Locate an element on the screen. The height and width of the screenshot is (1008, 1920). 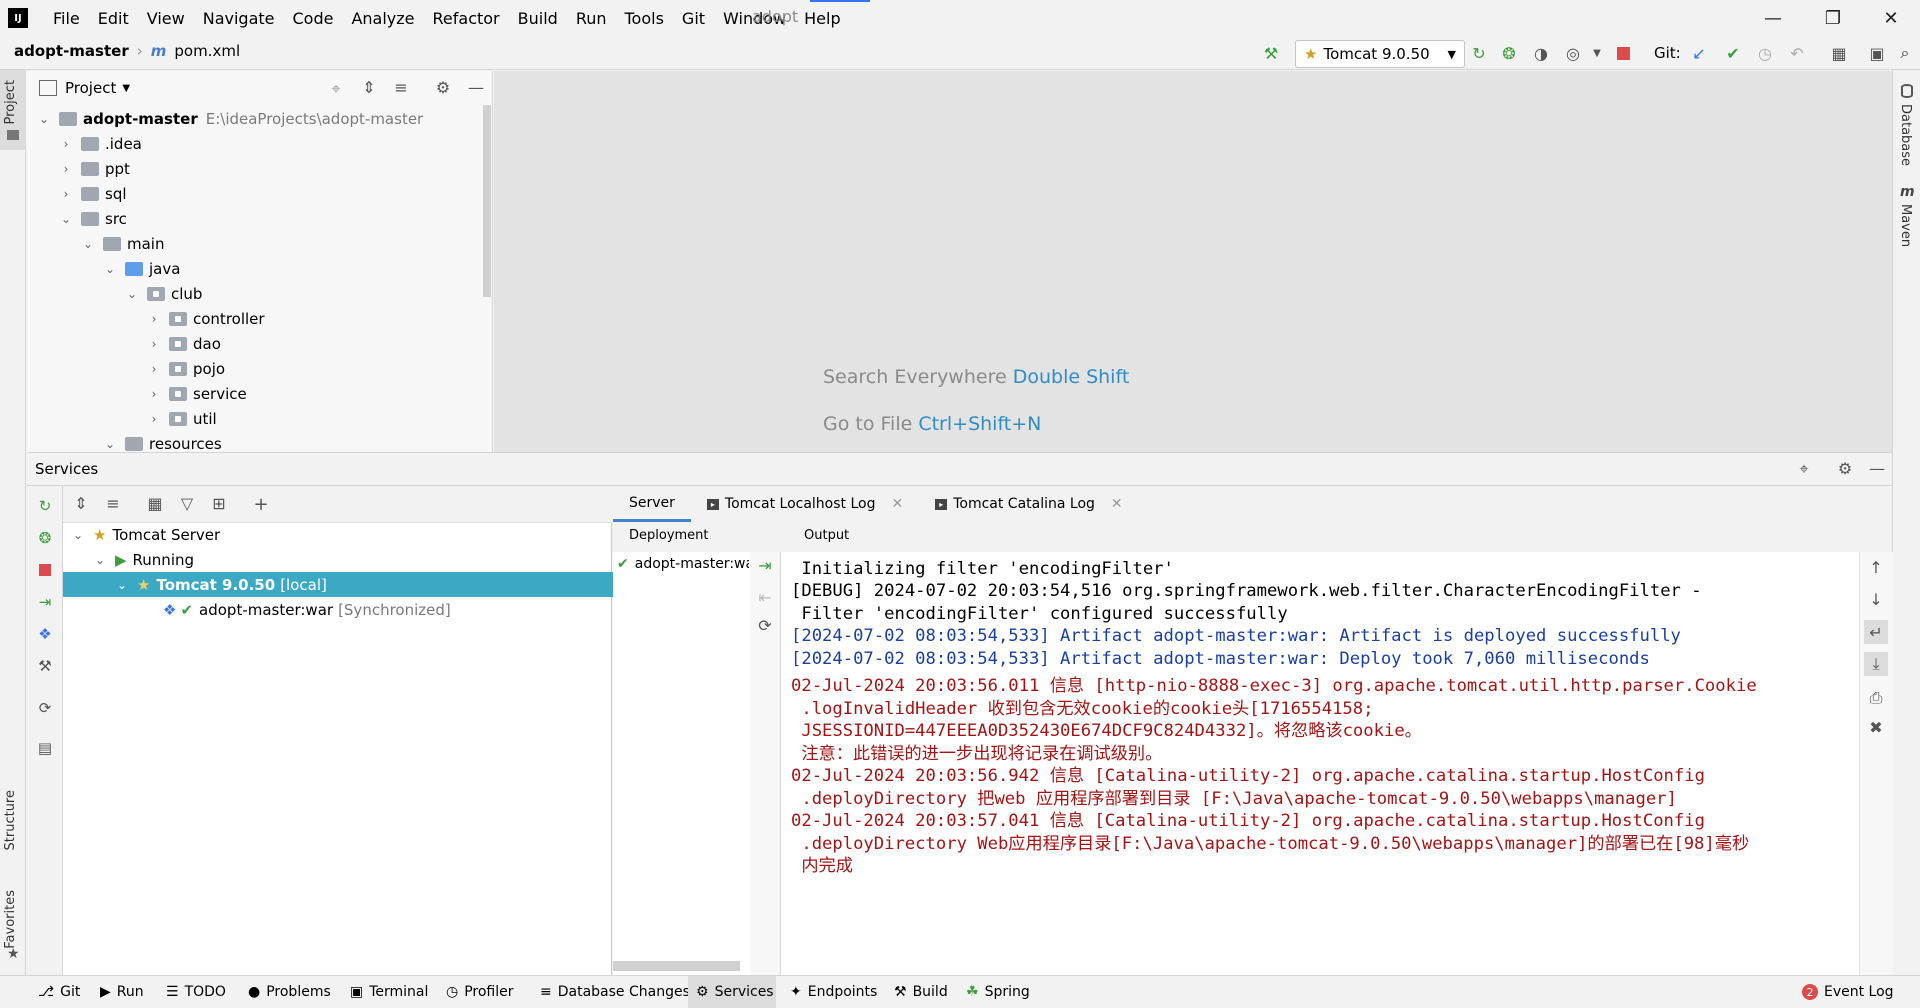
project-view-selector: Project is located at coordinates (90, 88).